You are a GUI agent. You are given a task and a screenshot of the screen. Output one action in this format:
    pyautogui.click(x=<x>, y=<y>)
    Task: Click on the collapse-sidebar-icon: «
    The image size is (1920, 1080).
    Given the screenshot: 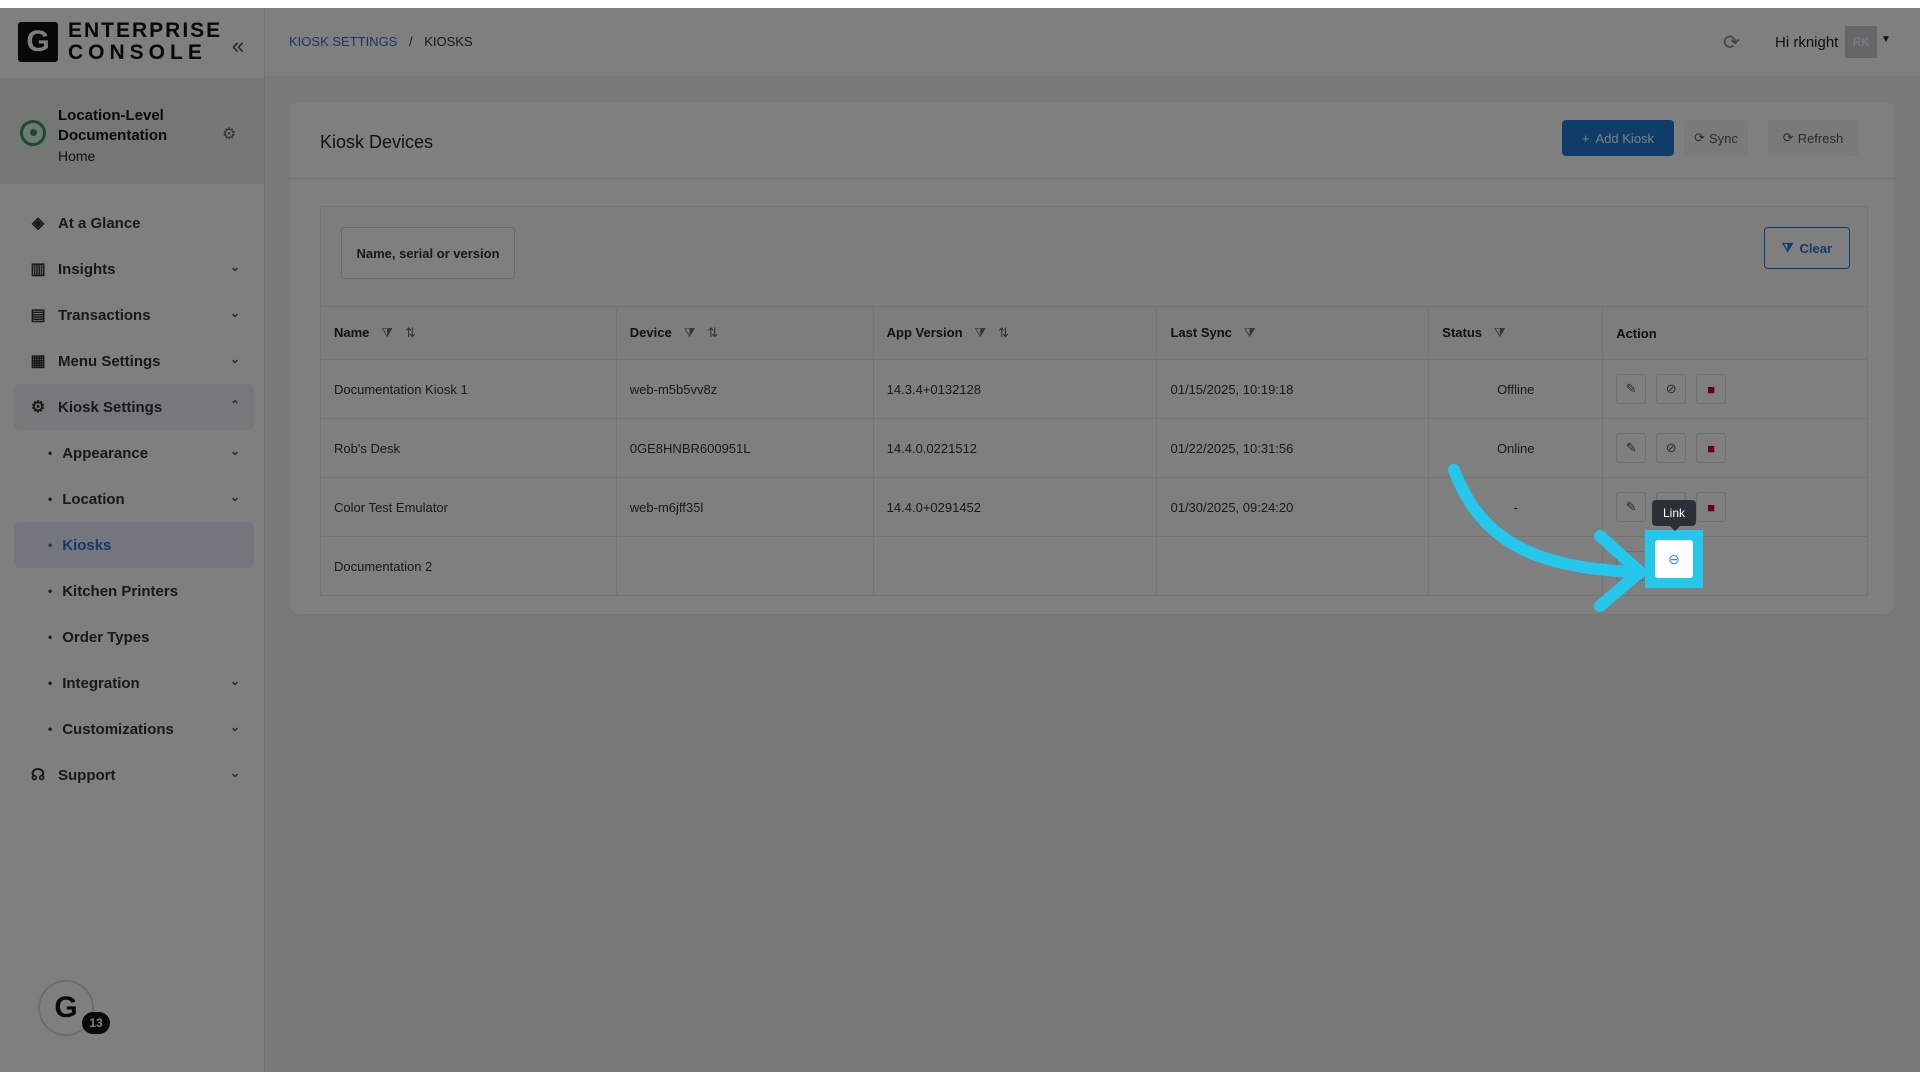 What is the action you would take?
    pyautogui.click(x=238, y=46)
    